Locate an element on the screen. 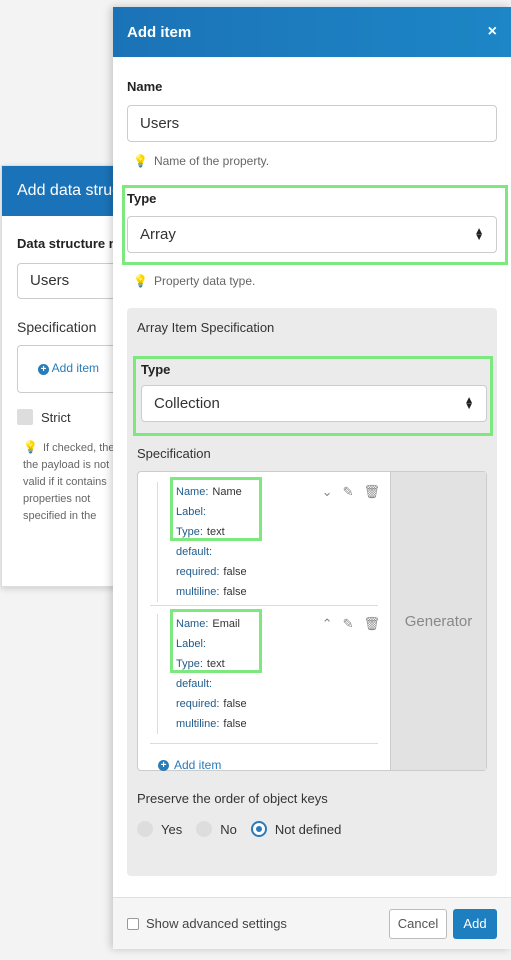 The image size is (511, 960). back-panel-title: Add data structure is located at coordinates (61, 191).